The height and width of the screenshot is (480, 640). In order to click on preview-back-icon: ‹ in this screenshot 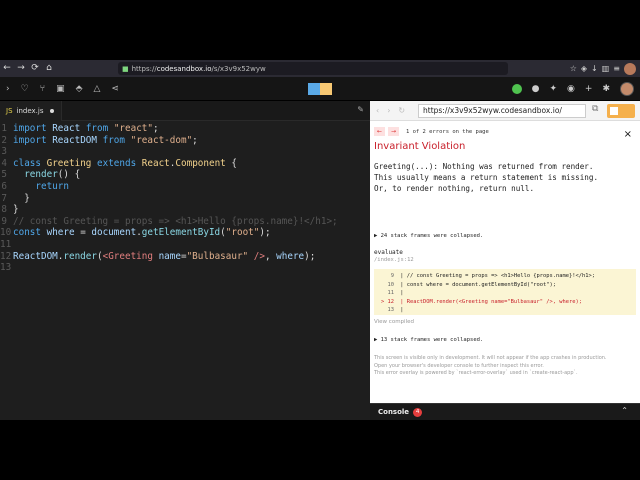, I will do `click(377, 111)`.